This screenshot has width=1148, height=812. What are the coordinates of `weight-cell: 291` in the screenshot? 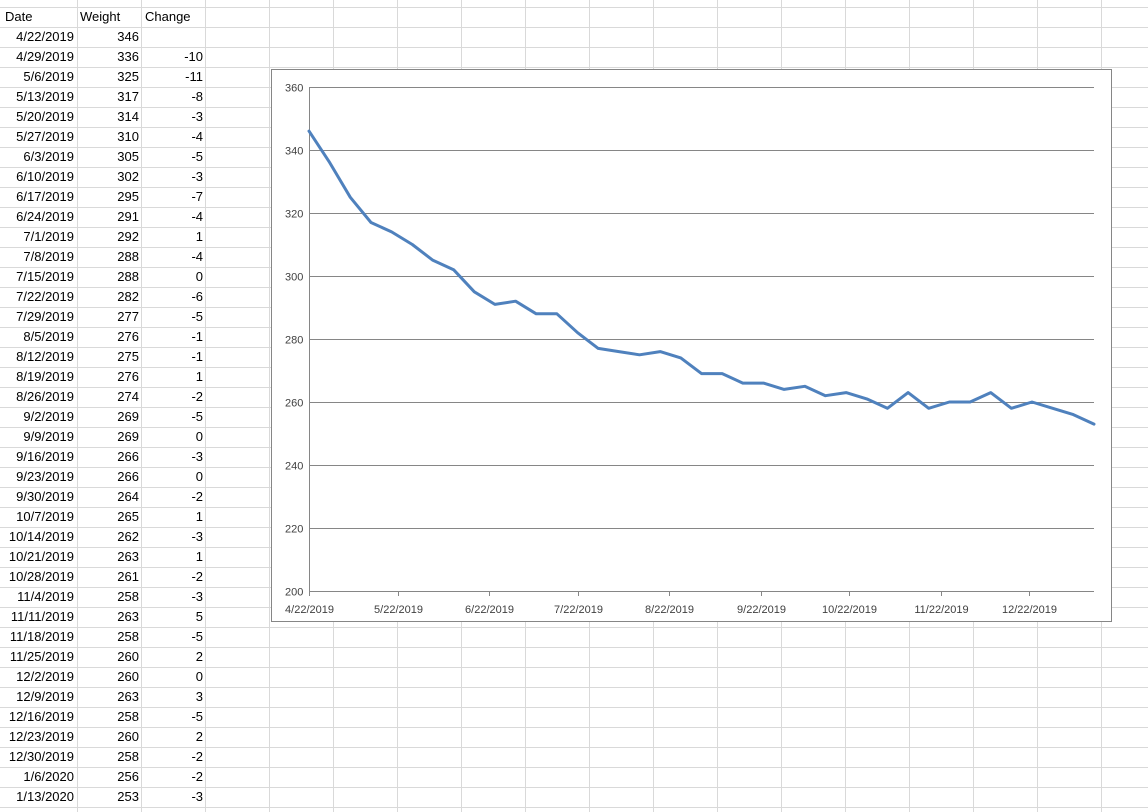 It's located at (108, 217).